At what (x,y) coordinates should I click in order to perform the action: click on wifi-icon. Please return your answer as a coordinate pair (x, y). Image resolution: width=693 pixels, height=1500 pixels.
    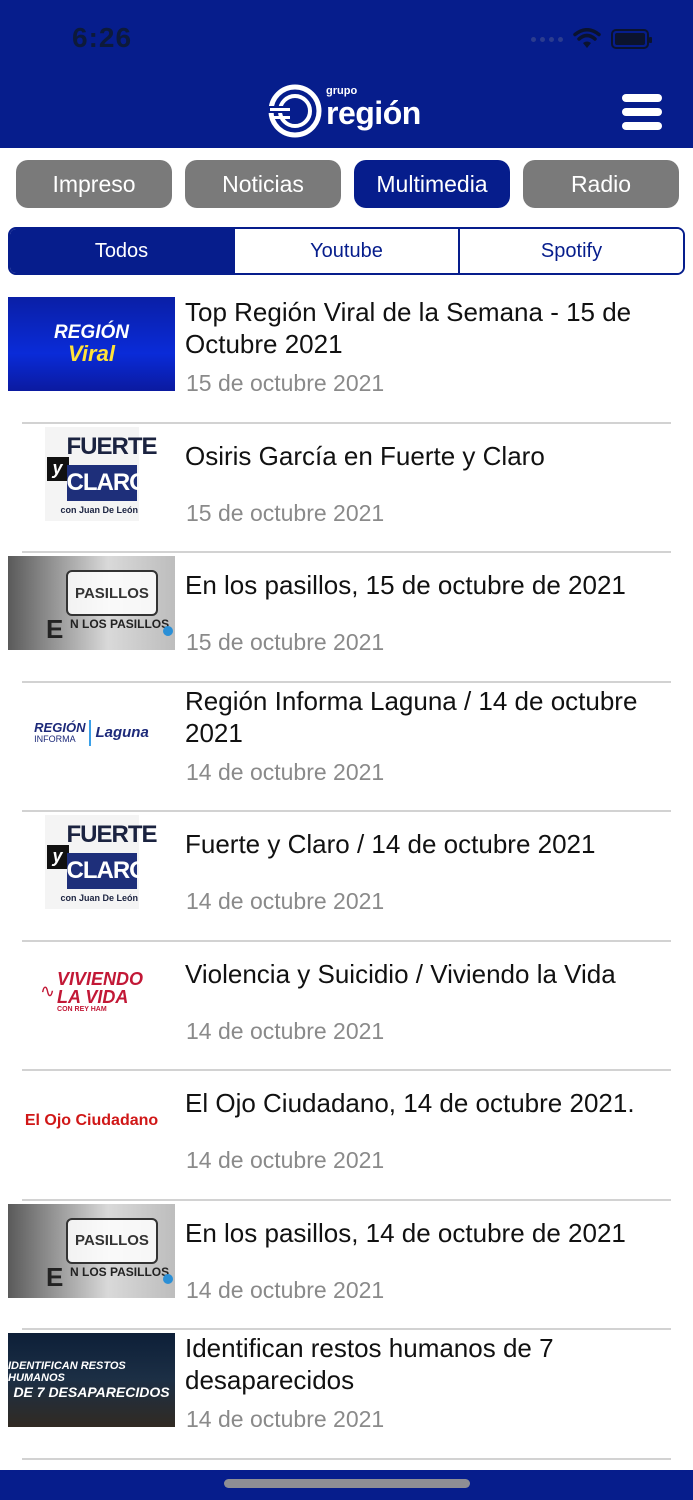
    Looking at the image, I should click on (587, 38).